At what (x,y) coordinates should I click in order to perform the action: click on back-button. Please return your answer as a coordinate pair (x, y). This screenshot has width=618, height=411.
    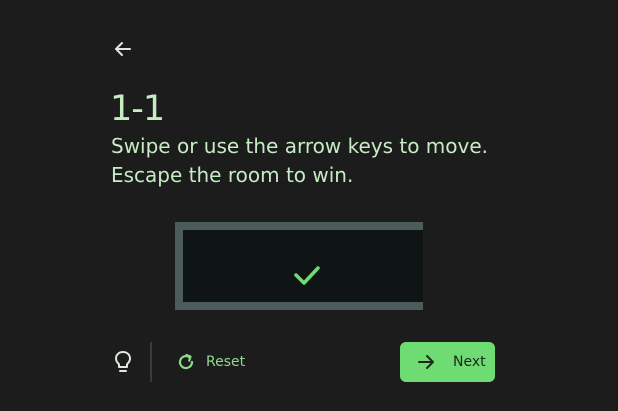
    Looking at the image, I should click on (123, 49).